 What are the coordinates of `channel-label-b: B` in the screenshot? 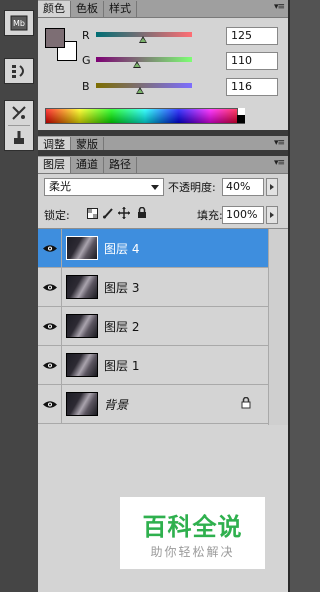 It's located at (86, 86).